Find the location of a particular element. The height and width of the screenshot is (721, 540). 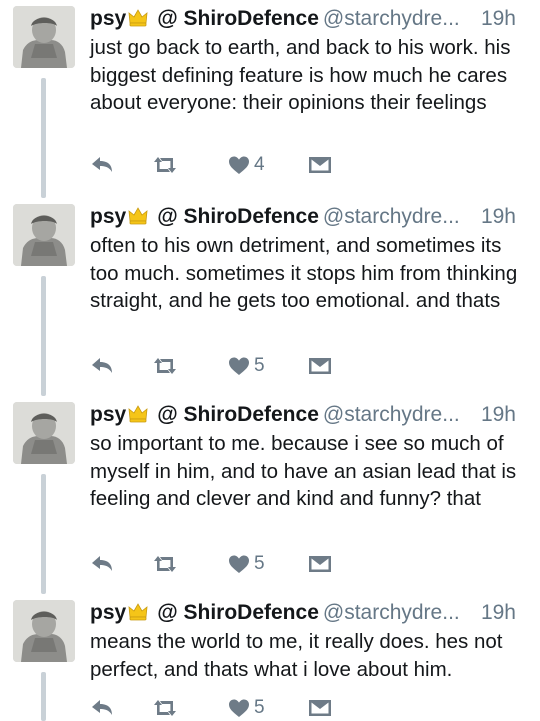

like-button: 4 is located at coordinates (246, 165).